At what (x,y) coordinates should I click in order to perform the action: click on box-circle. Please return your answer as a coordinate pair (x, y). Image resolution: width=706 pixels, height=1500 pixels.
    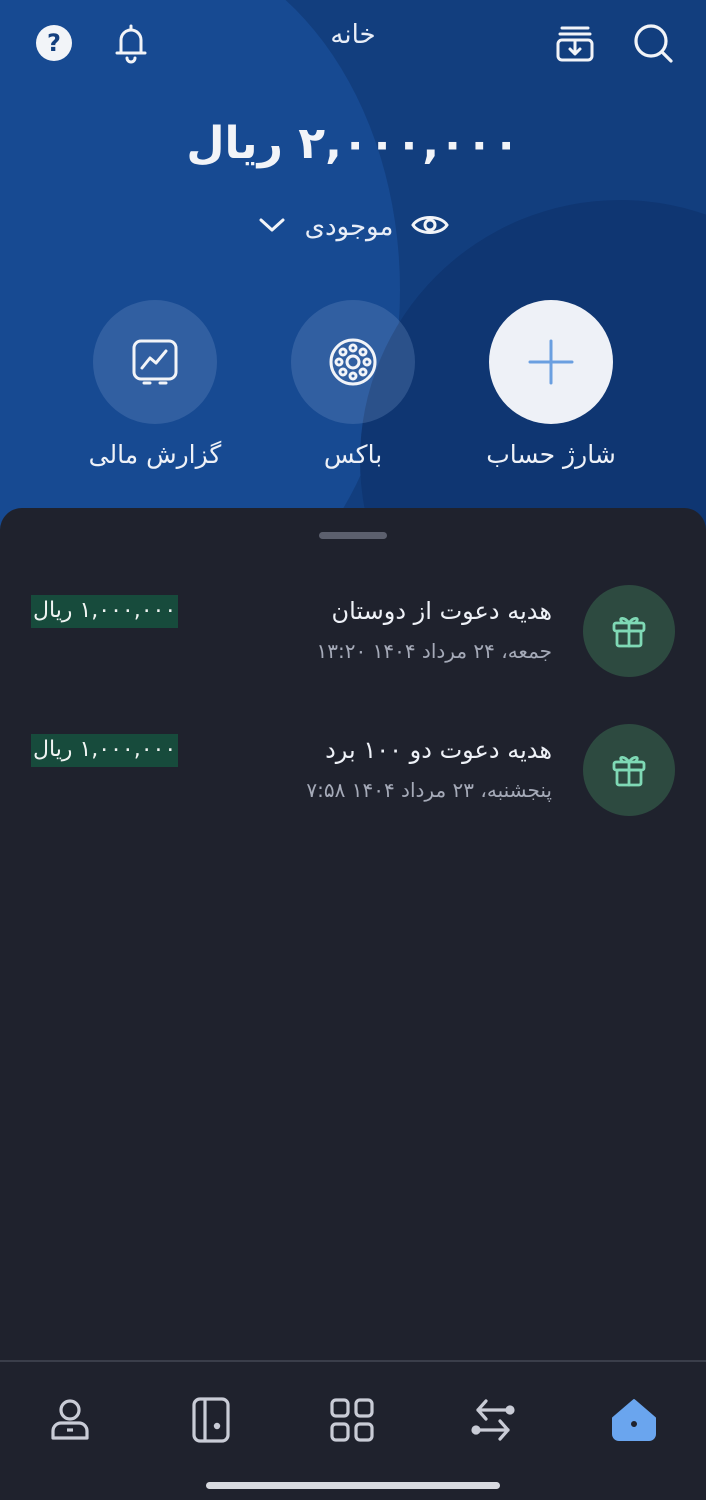
    Looking at the image, I should click on (353, 362).